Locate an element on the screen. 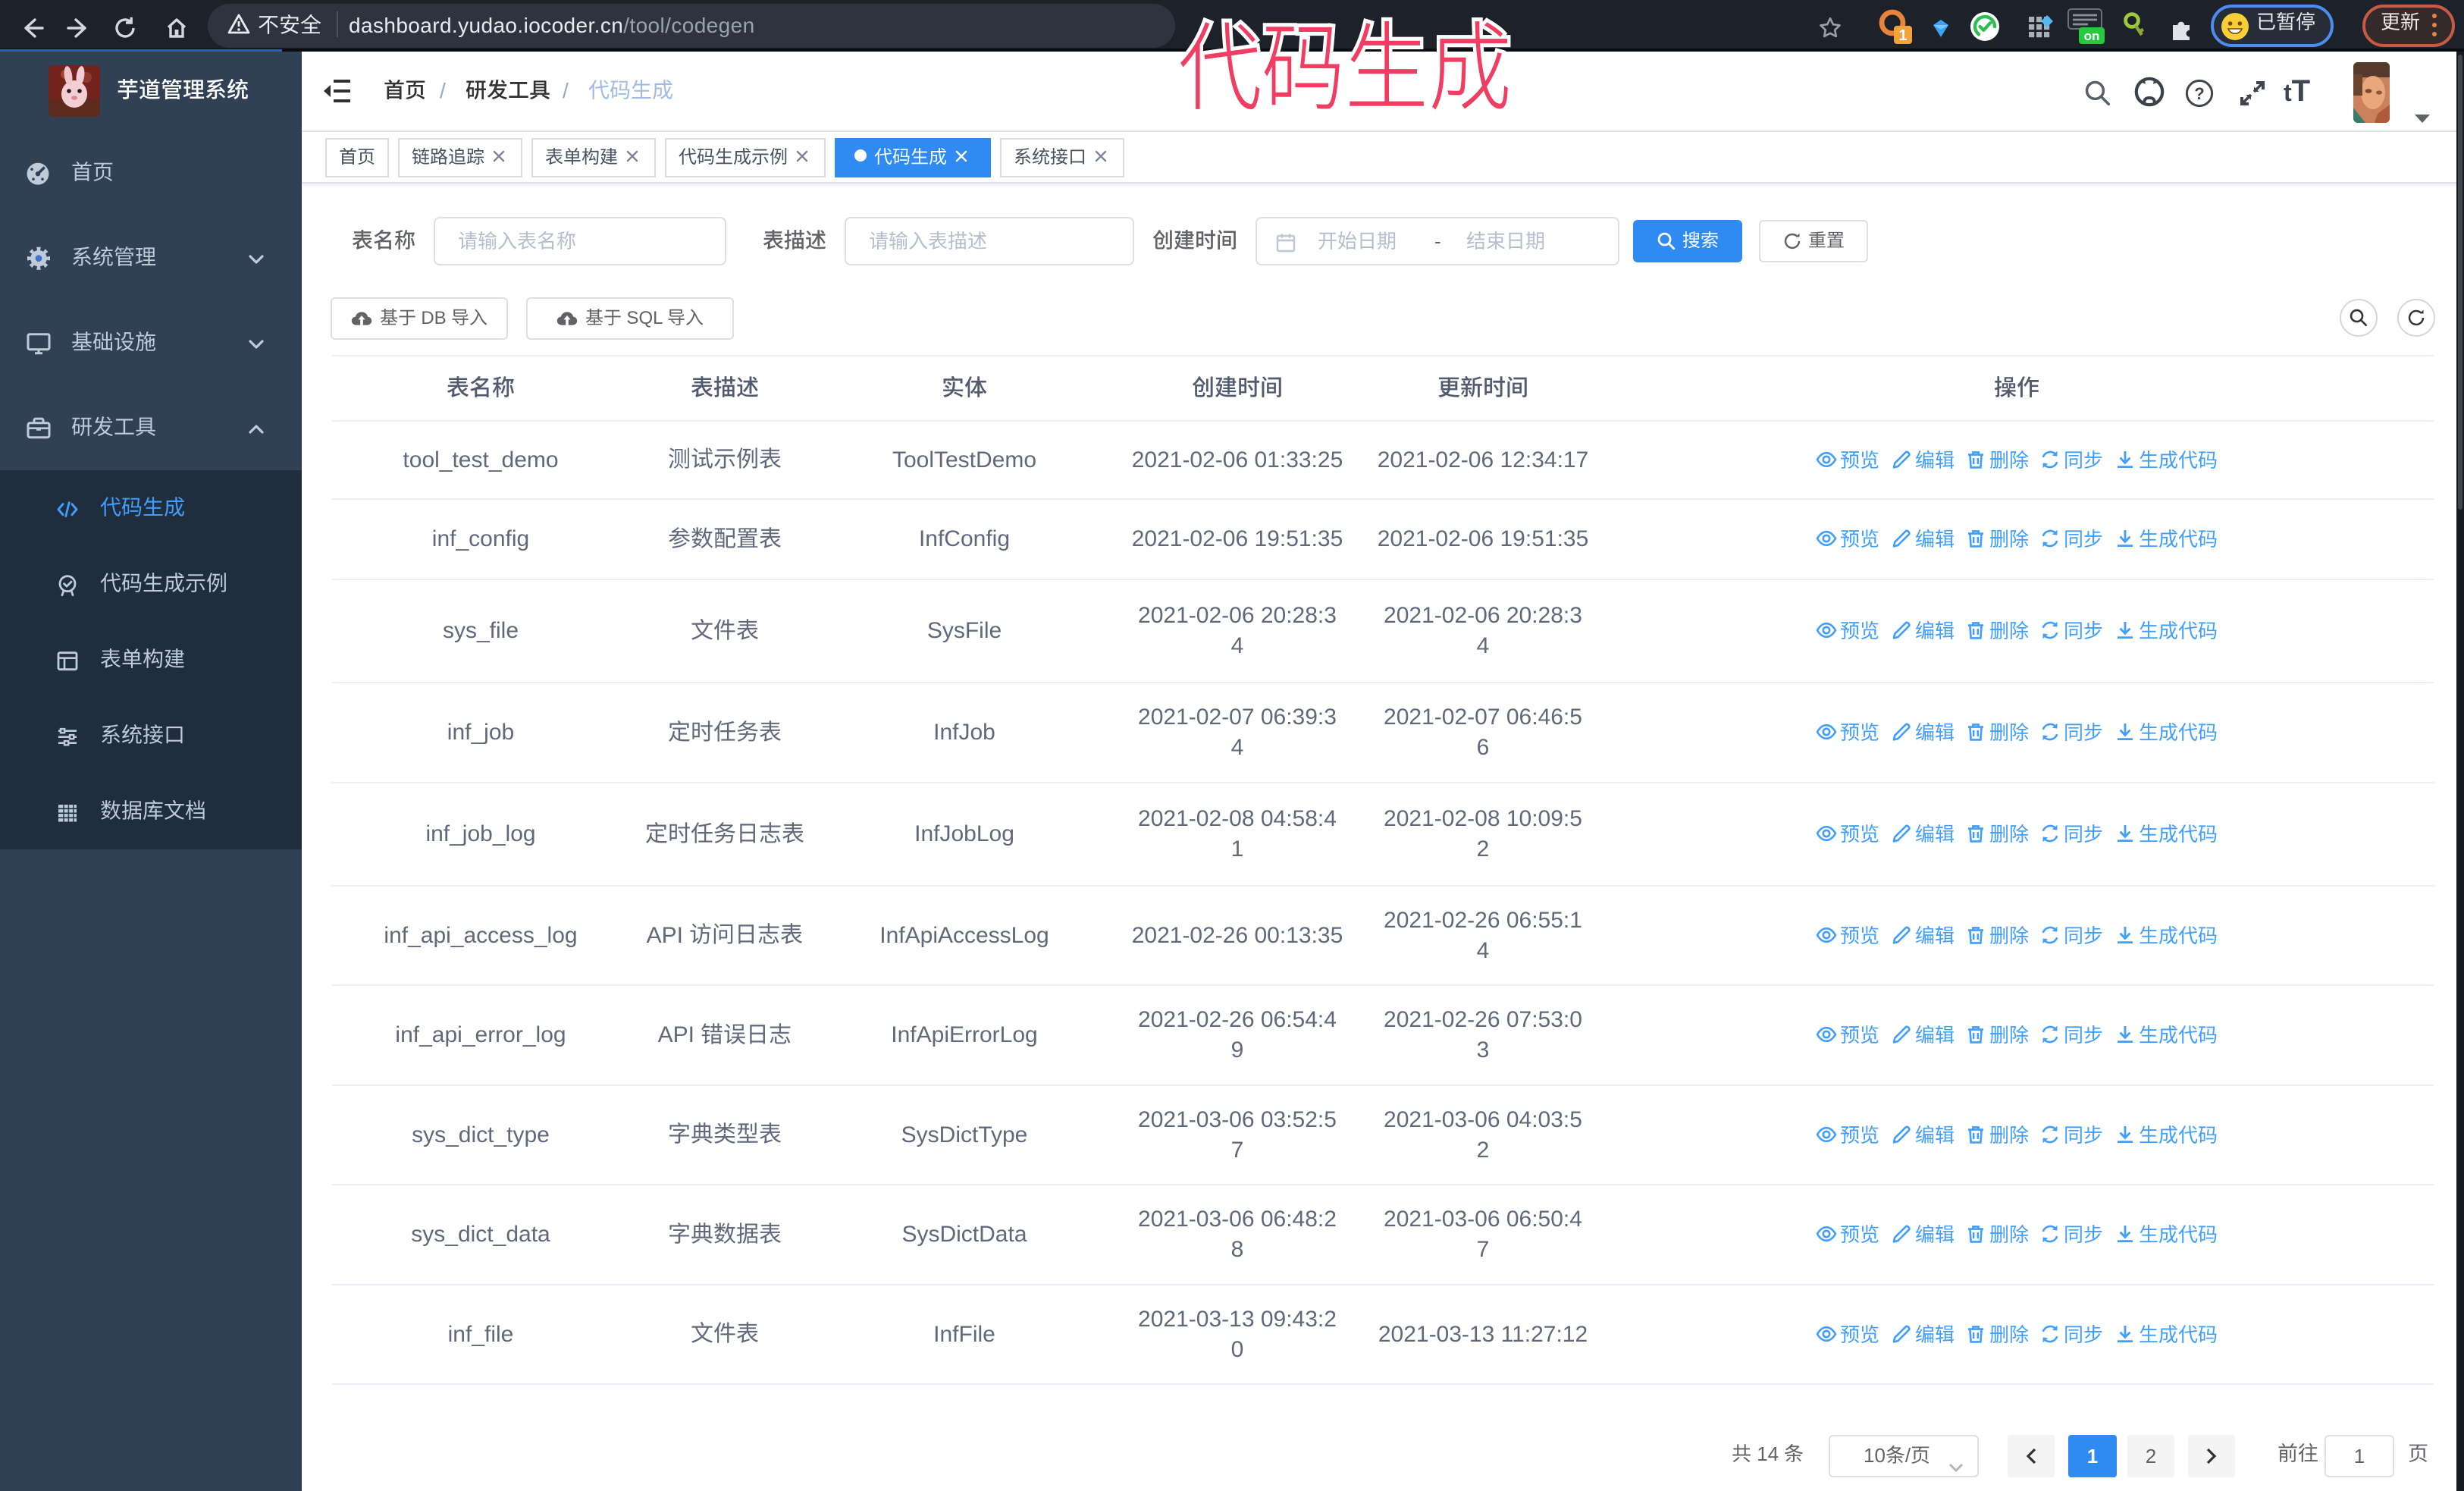 The image size is (2464, 1491). svg-text: 1 is located at coordinates (1903, 35).